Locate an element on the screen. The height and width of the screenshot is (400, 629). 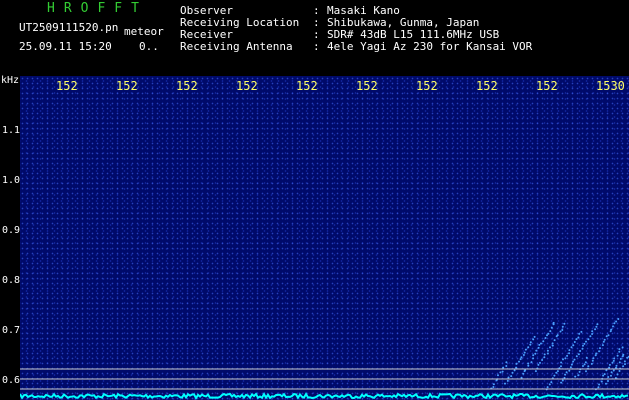
x-tick-label: 1530 is located at coordinates (610, 86).